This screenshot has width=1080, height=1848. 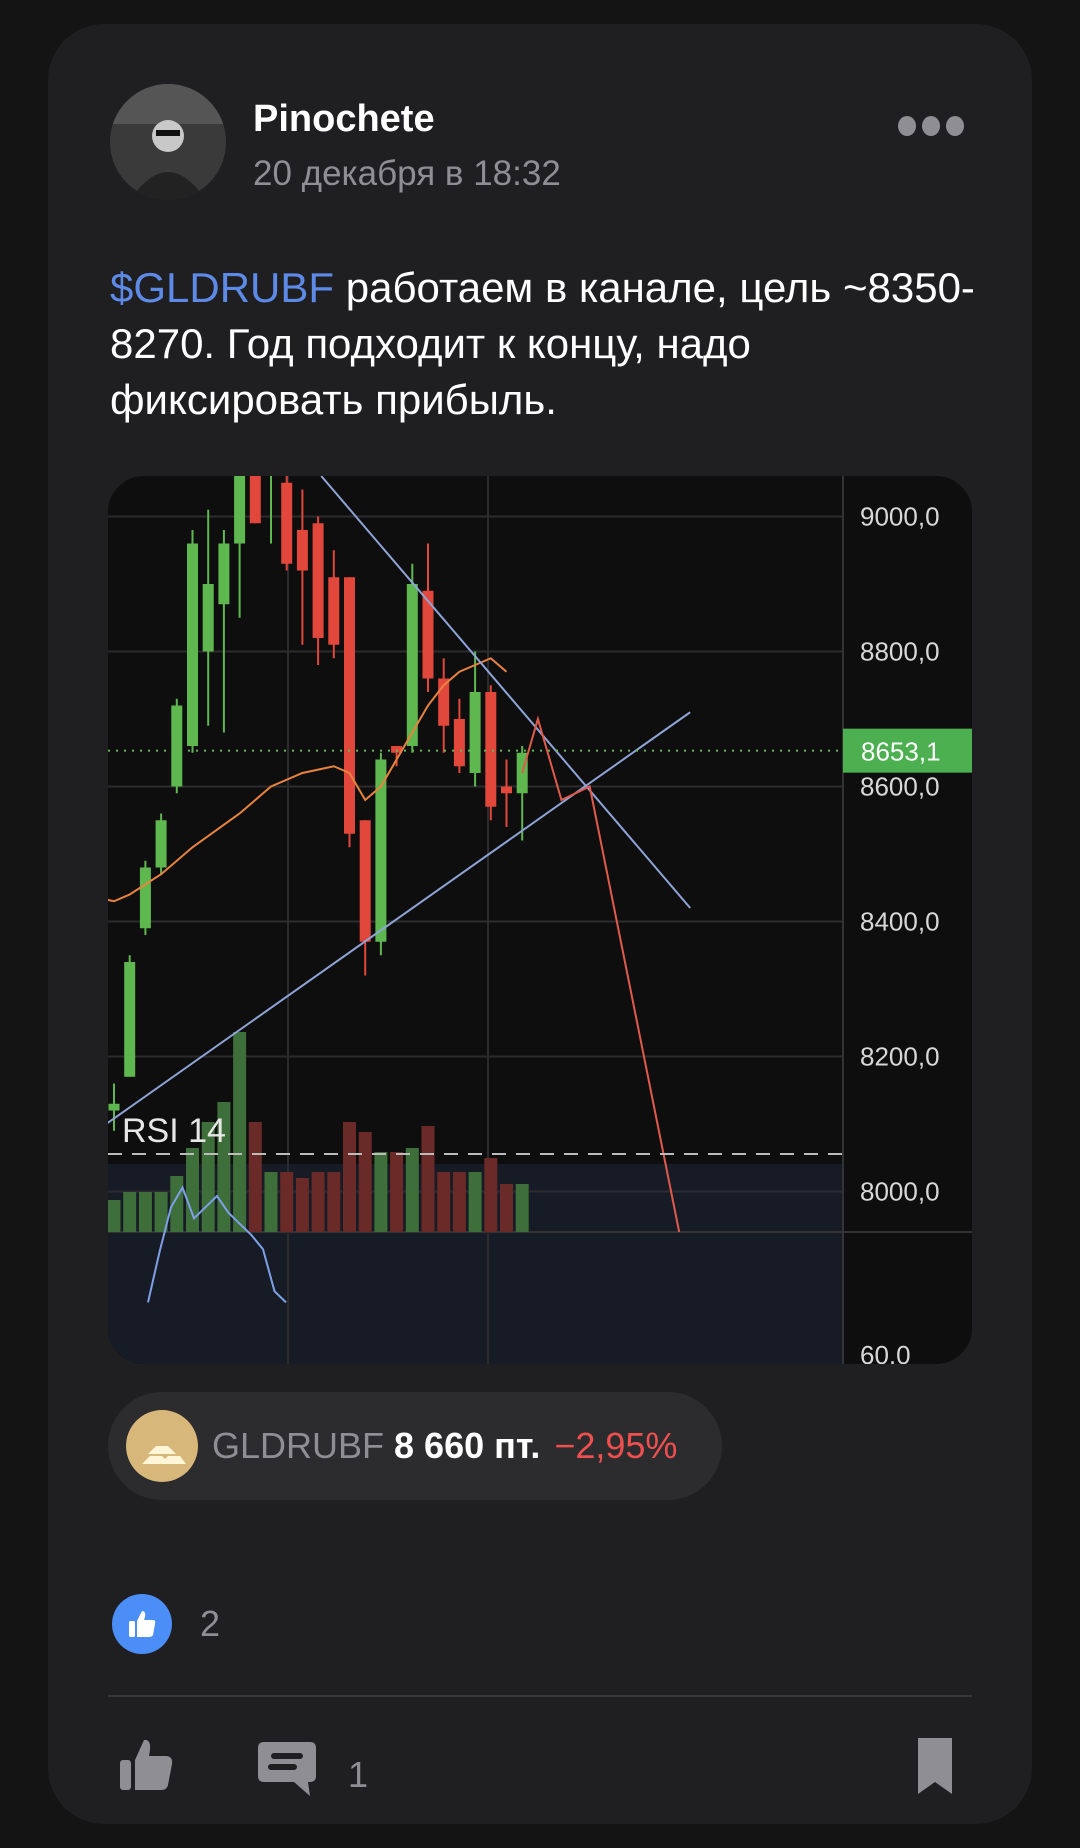 What do you see at coordinates (900, 787) in the screenshot?
I see `price-axis-label: 8600,0` at bounding box center [900, 787].